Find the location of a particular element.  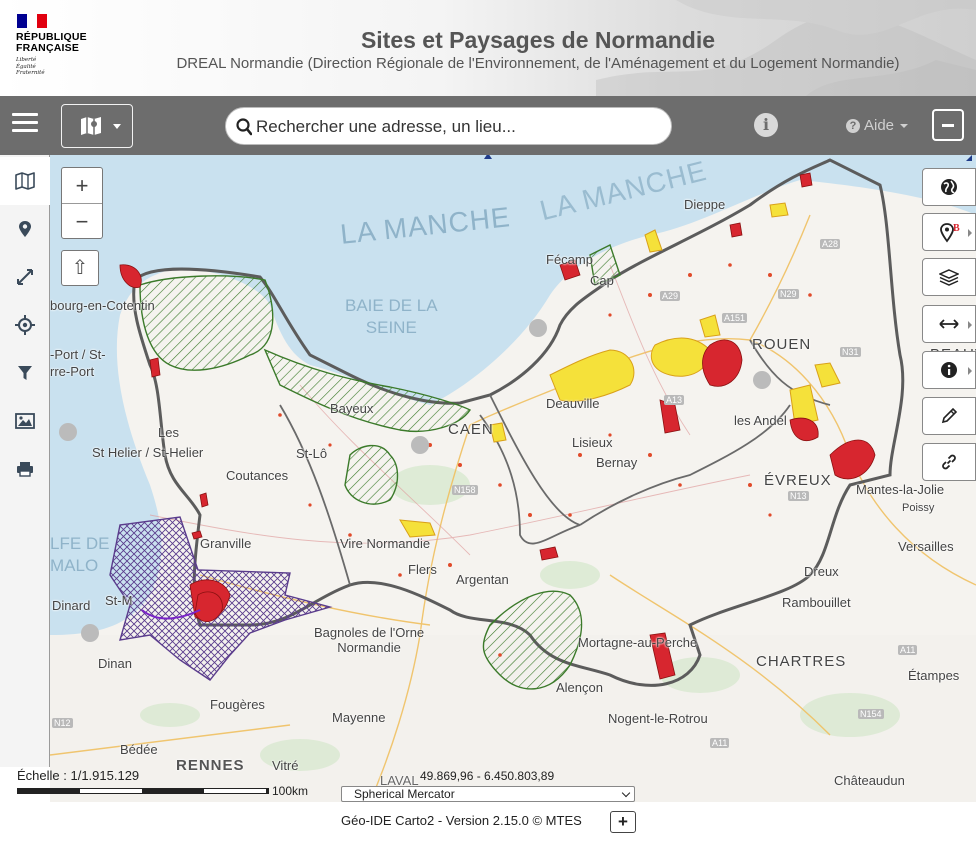

search-bar is located at coordinates (448, 126).